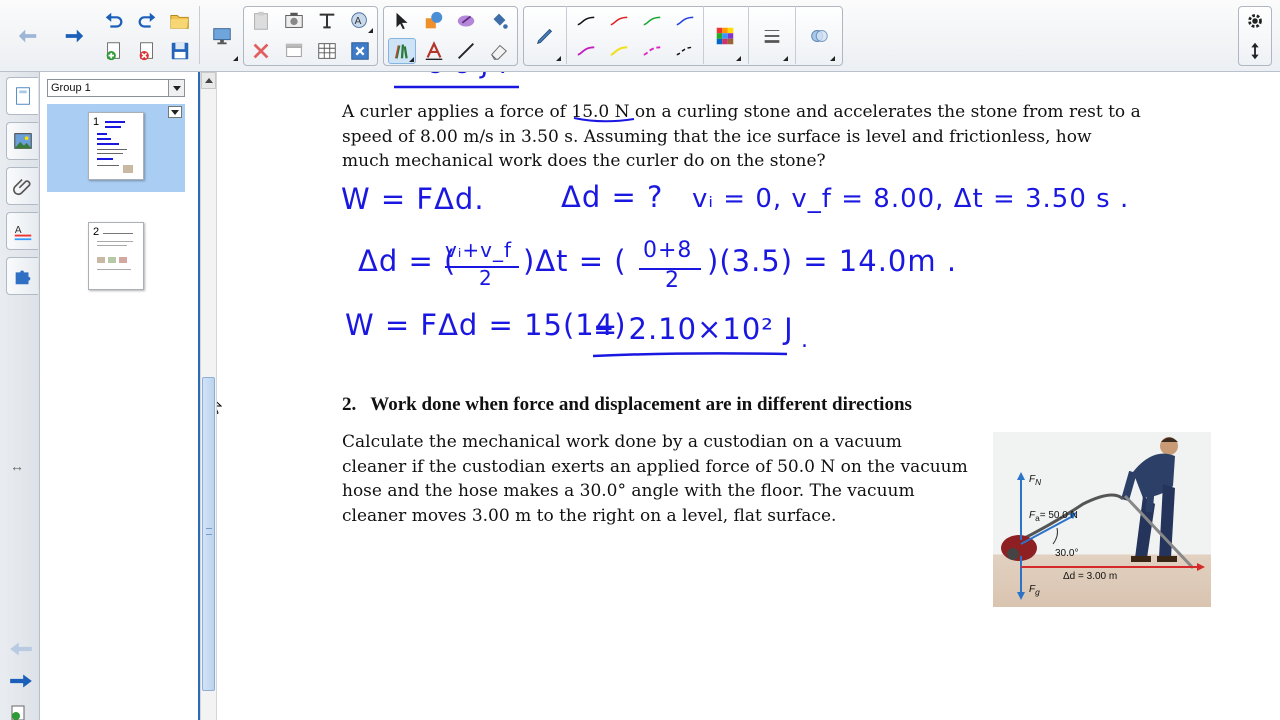  I want to click on attachments-tab, so click(22, 186).